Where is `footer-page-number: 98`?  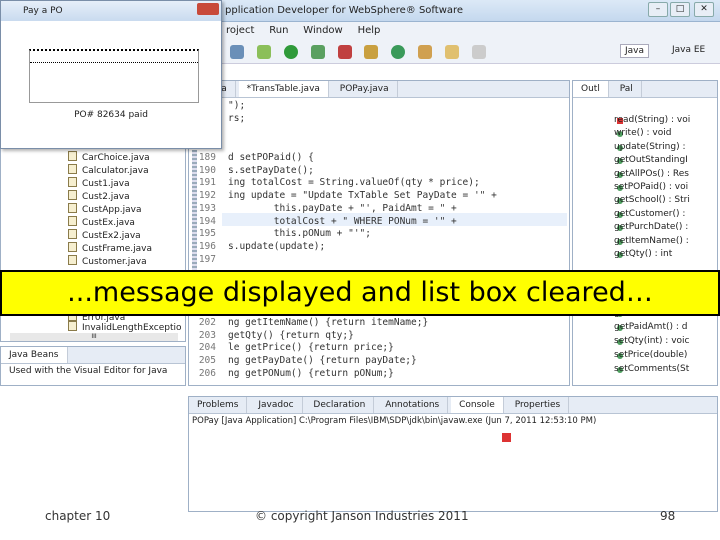
footer-page-number: 98 is located at coordinates (668, 516).